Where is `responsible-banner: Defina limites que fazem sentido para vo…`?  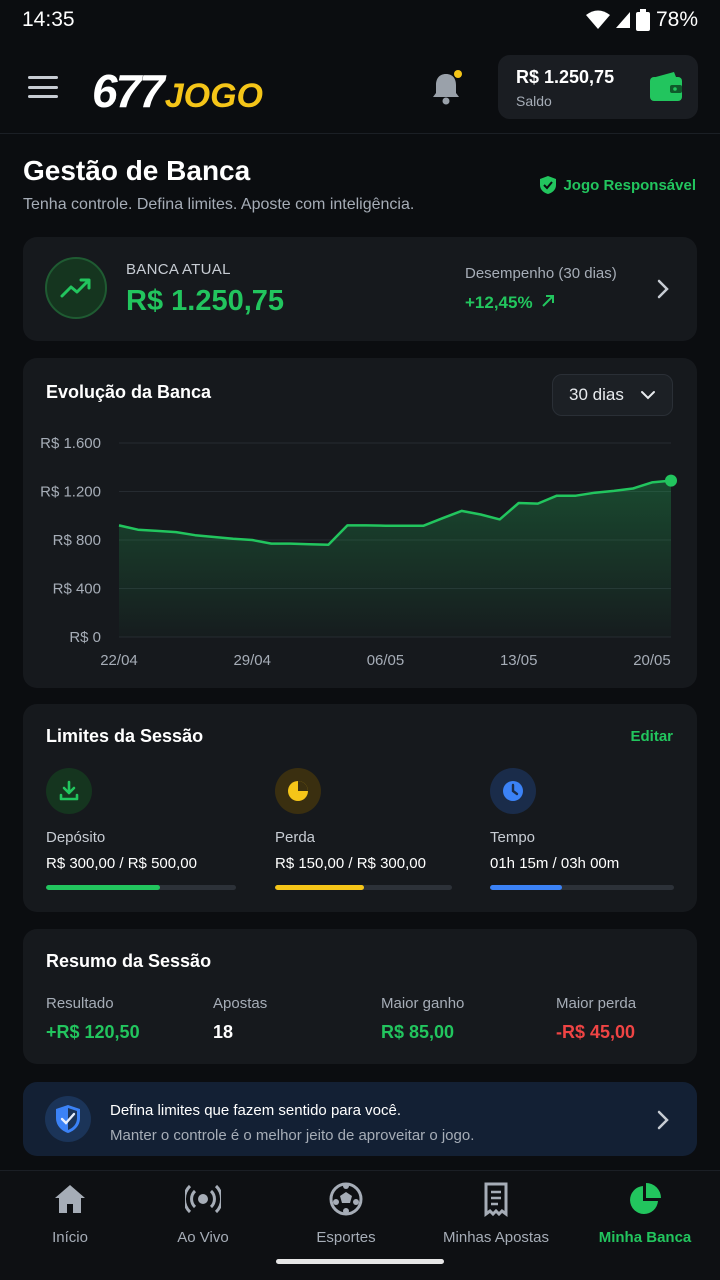 responsible-banner: Defina limites que fazem sentido para vo… is located at coordinates (360, 1119).